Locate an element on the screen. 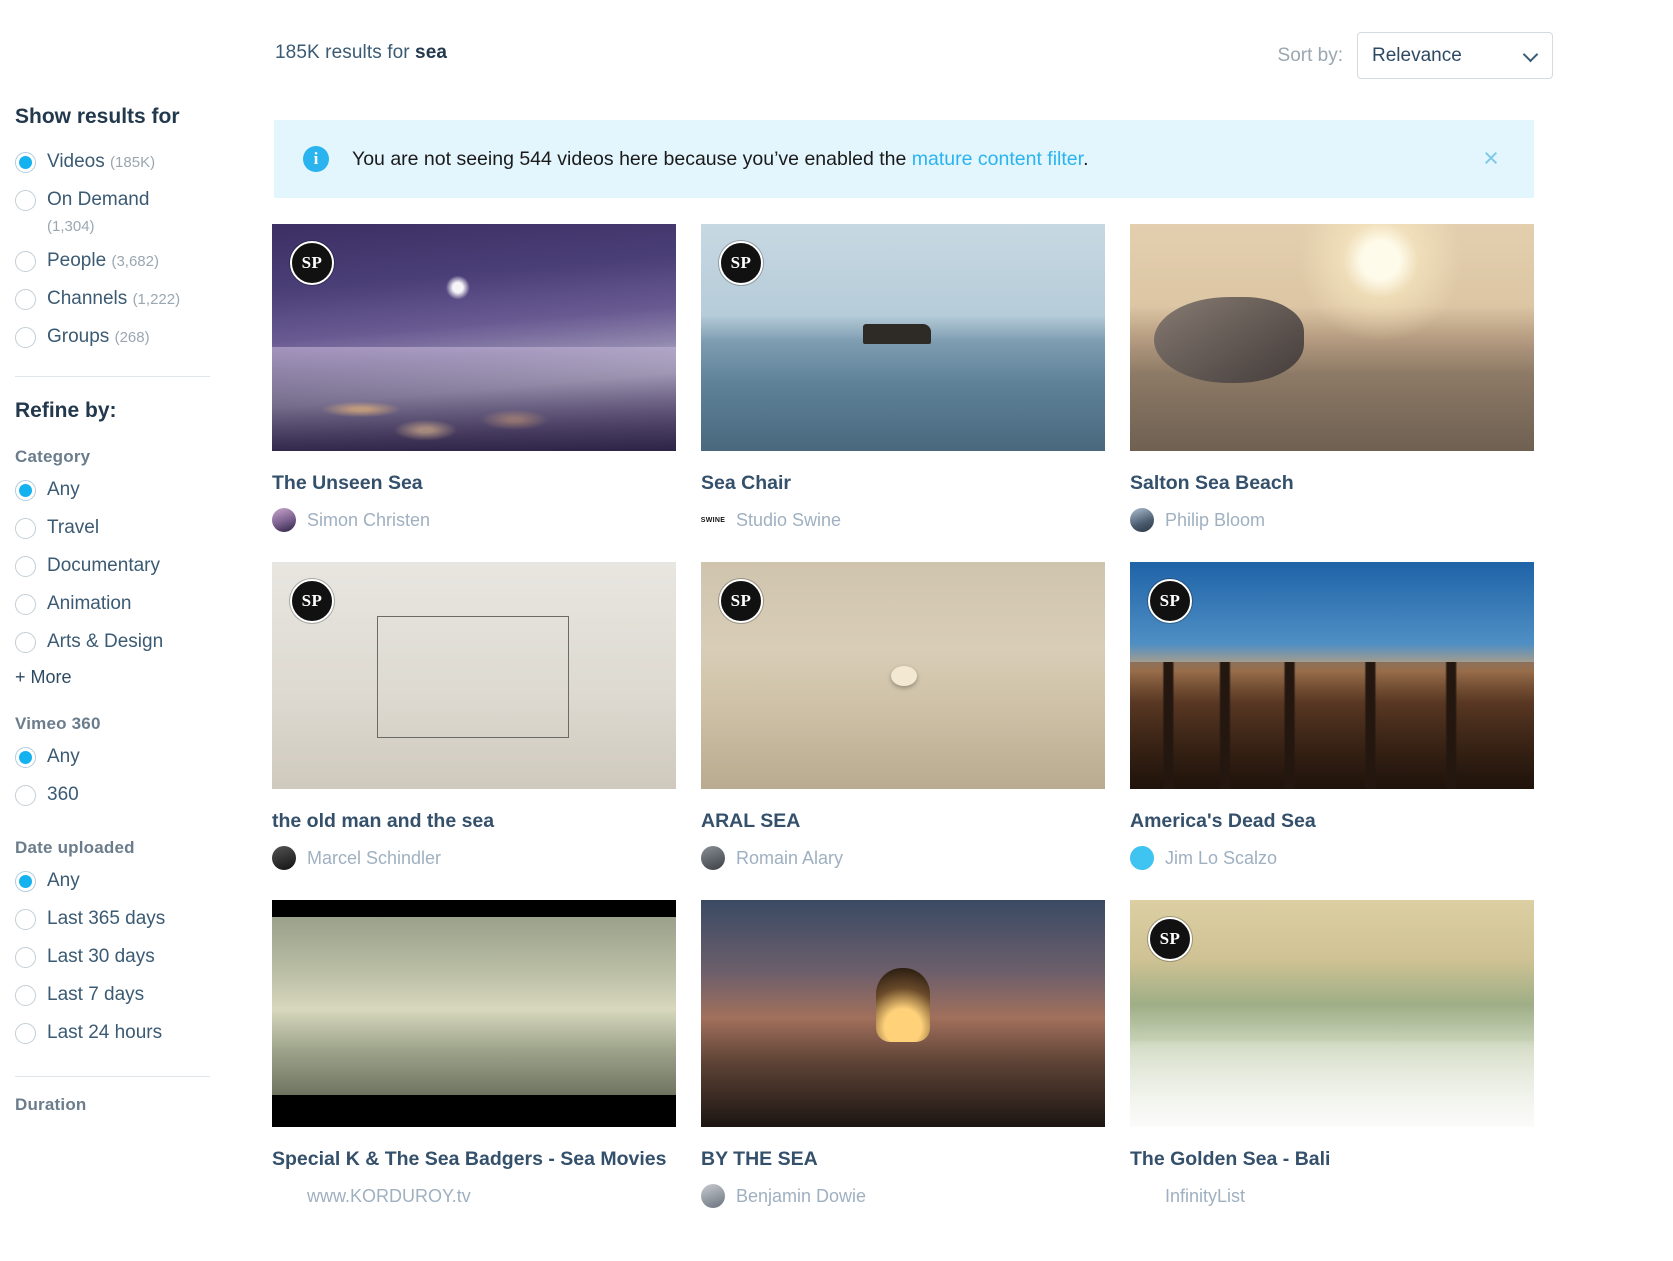 This screenshot has height=1261, width=1673. label-category-animation: Animation is located at coordinates (89, 603).